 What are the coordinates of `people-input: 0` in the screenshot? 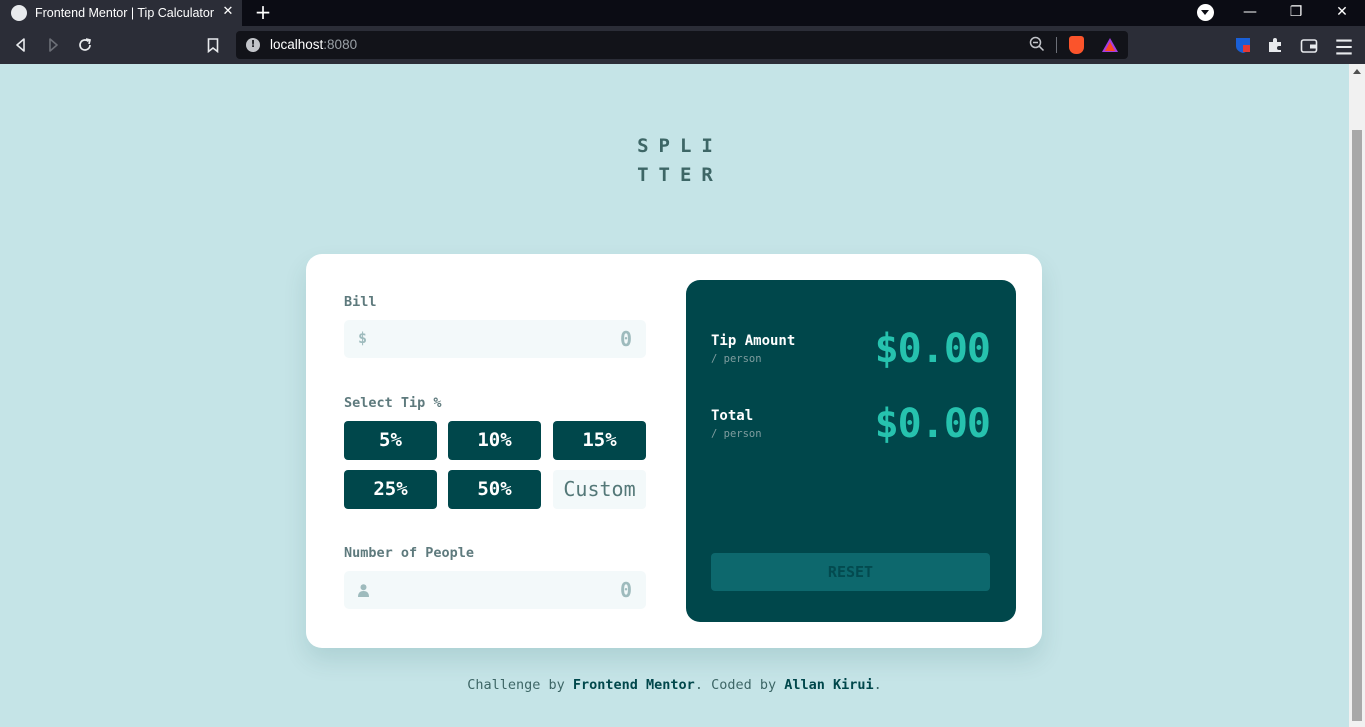 It's located at (495, 590).